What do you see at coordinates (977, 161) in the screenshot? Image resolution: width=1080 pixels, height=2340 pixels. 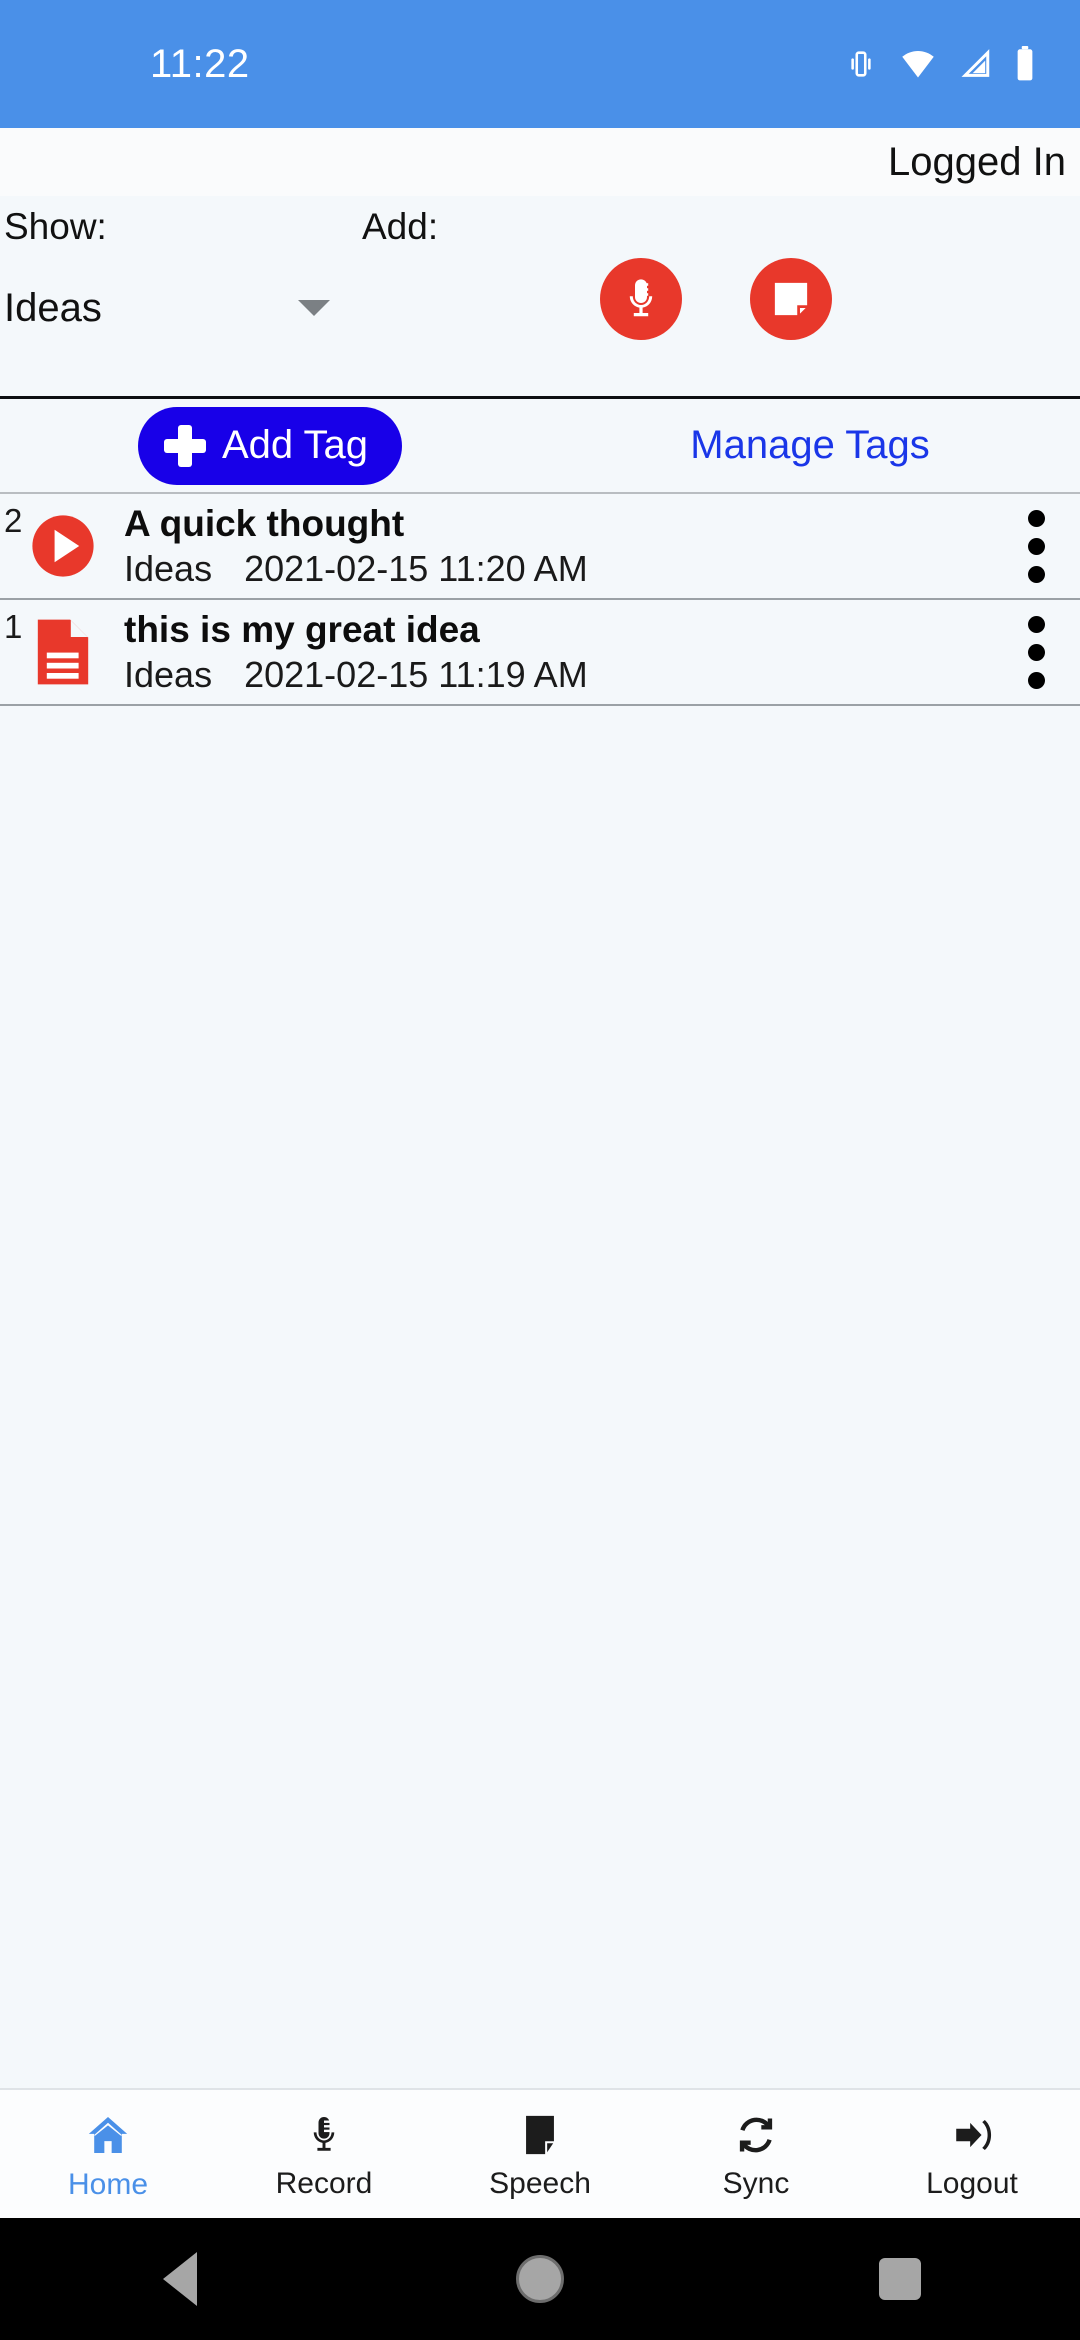 I see `login-status-text: Logged In` at bounding box center [977, 161].